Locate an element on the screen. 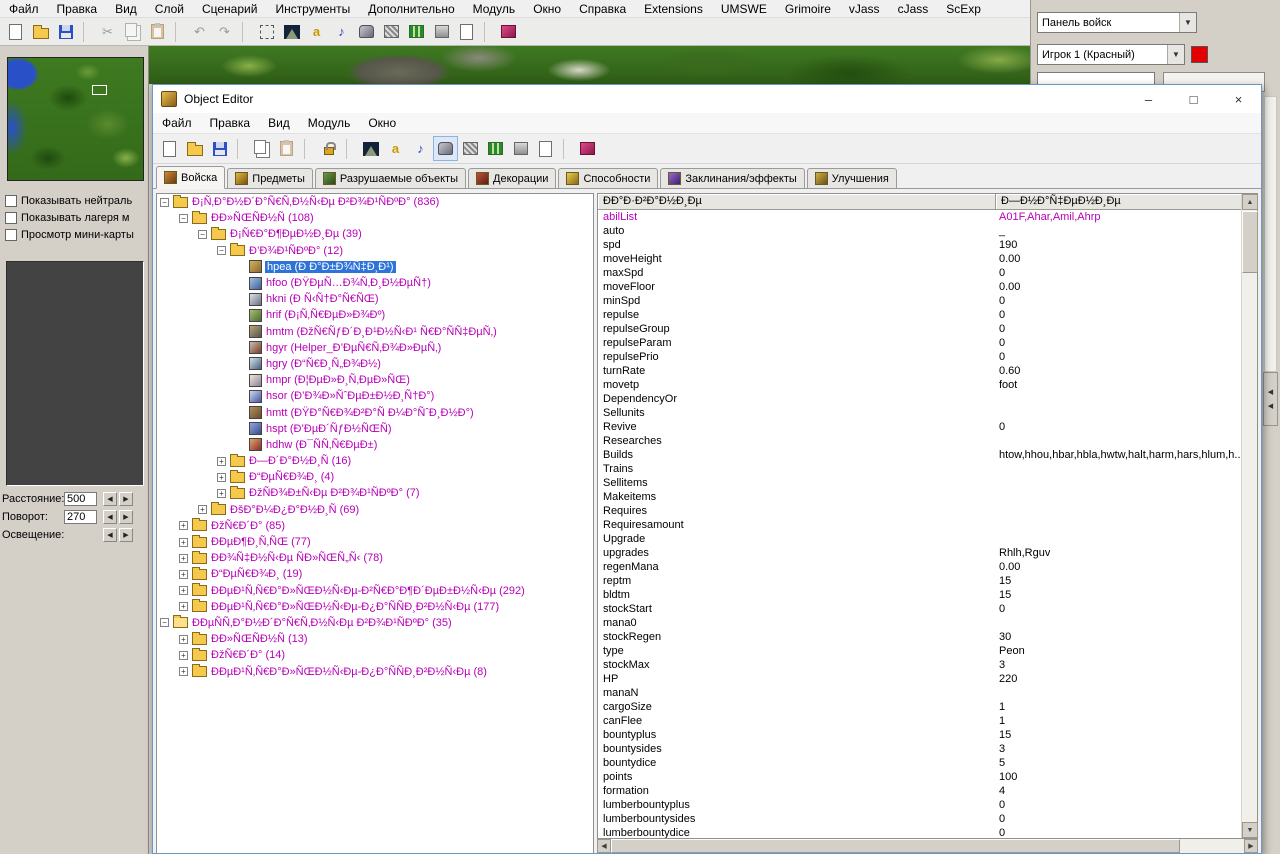  lock-button is located at coordinates (328, 148).